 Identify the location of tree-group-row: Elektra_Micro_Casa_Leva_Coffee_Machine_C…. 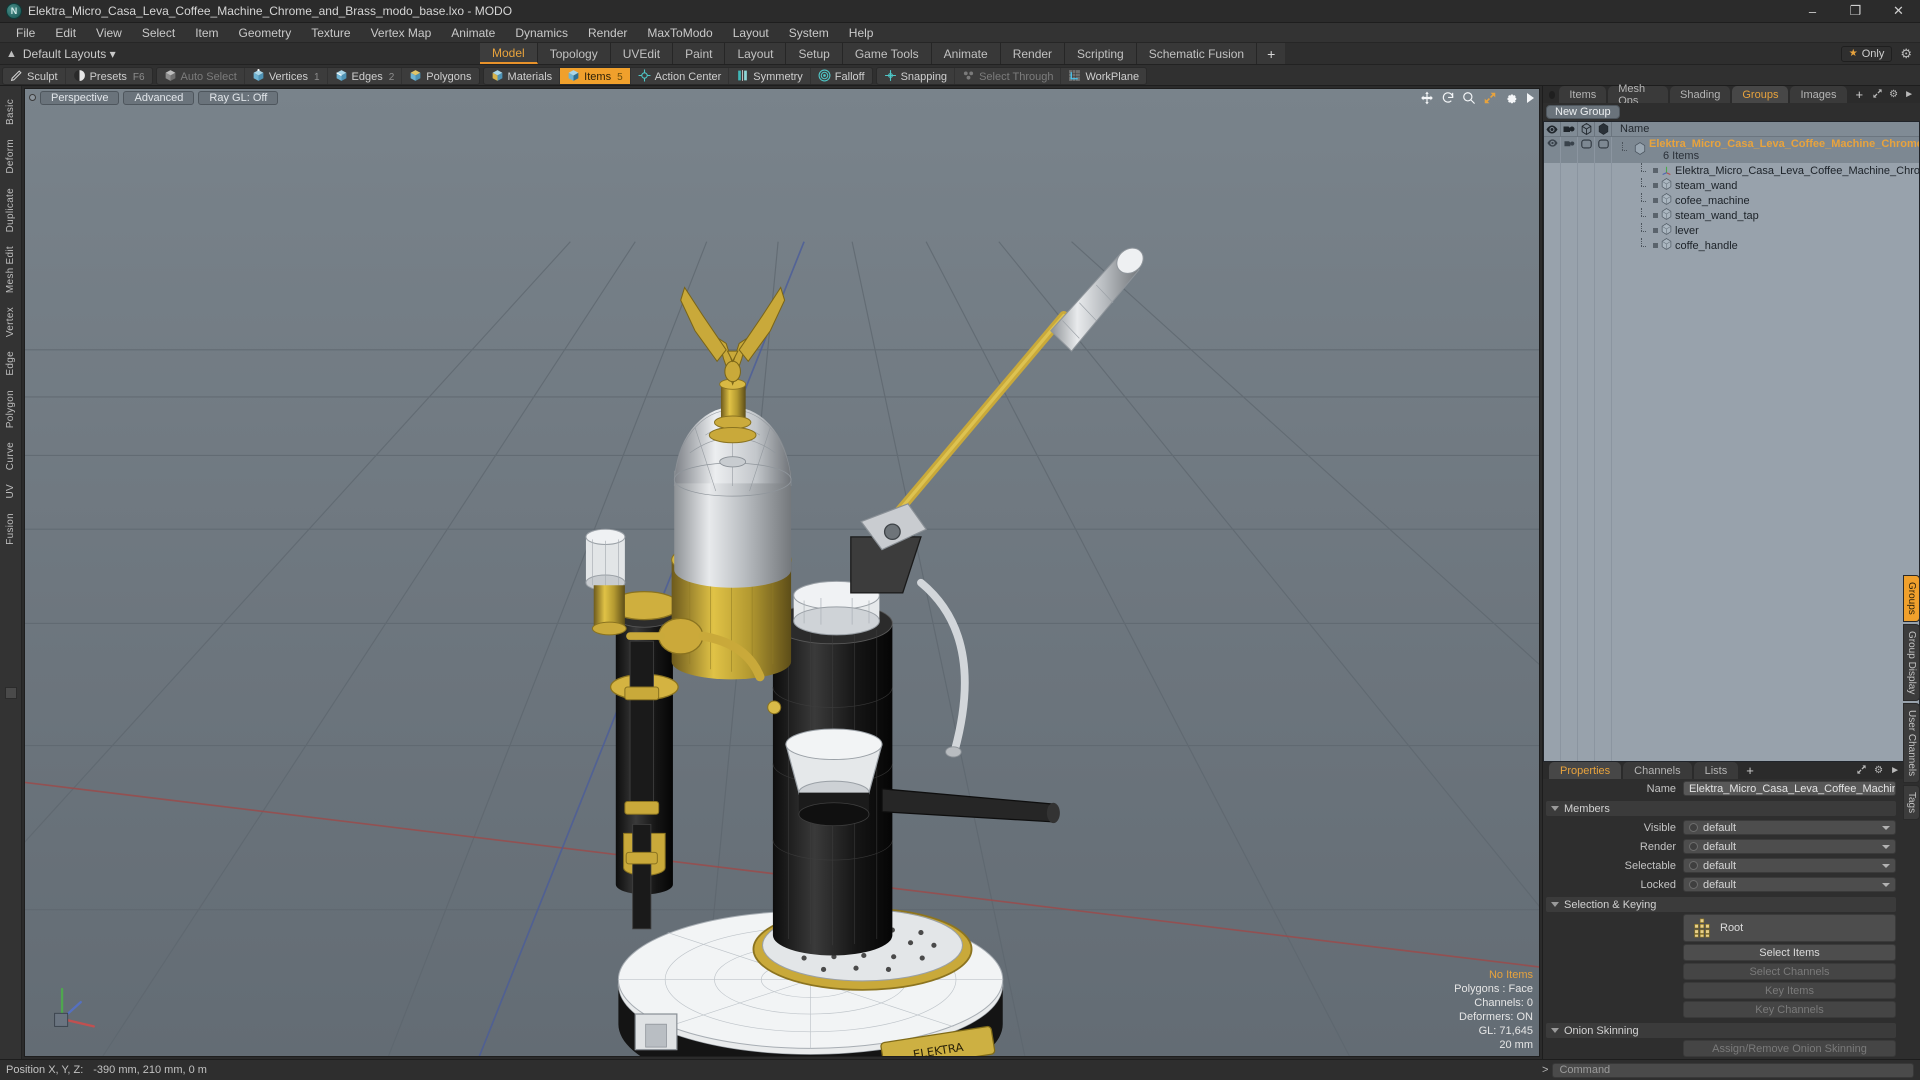
(1731, 150).